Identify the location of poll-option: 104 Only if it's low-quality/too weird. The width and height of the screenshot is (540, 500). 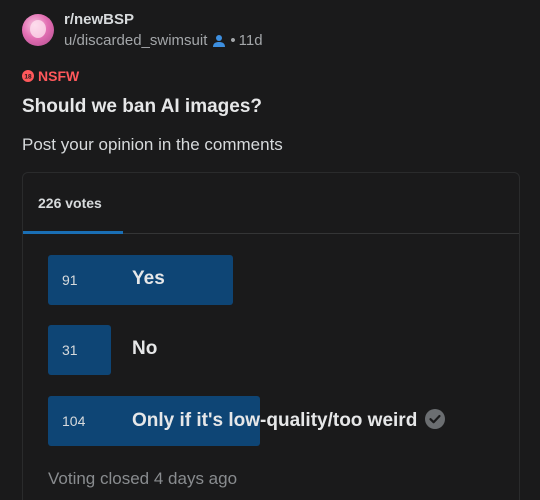
(278, 421).